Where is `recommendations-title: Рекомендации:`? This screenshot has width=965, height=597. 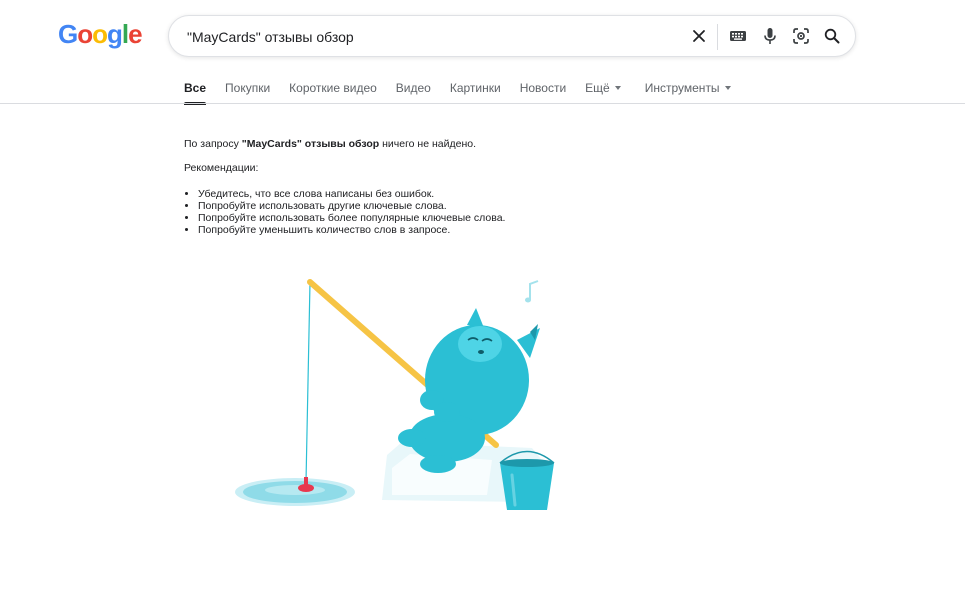
recommendations-title: Рекомендации: is located at coordinates (221, 168).